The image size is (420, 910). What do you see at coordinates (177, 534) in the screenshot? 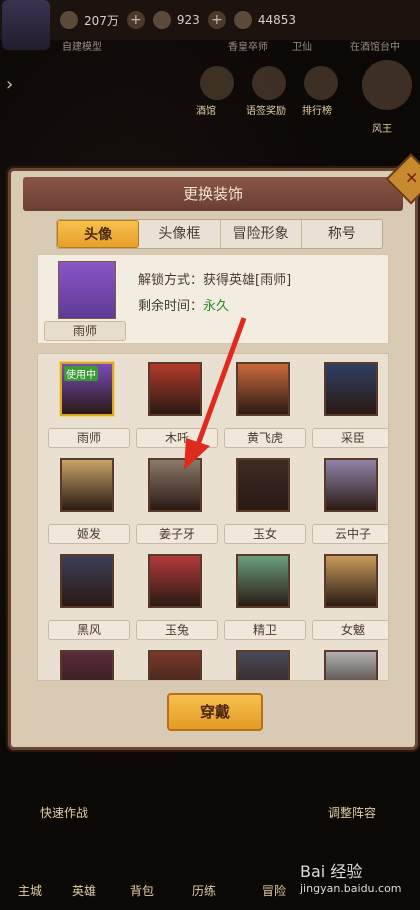
I see `hero-name: 姜子牙` at bounding box center [177, 534].